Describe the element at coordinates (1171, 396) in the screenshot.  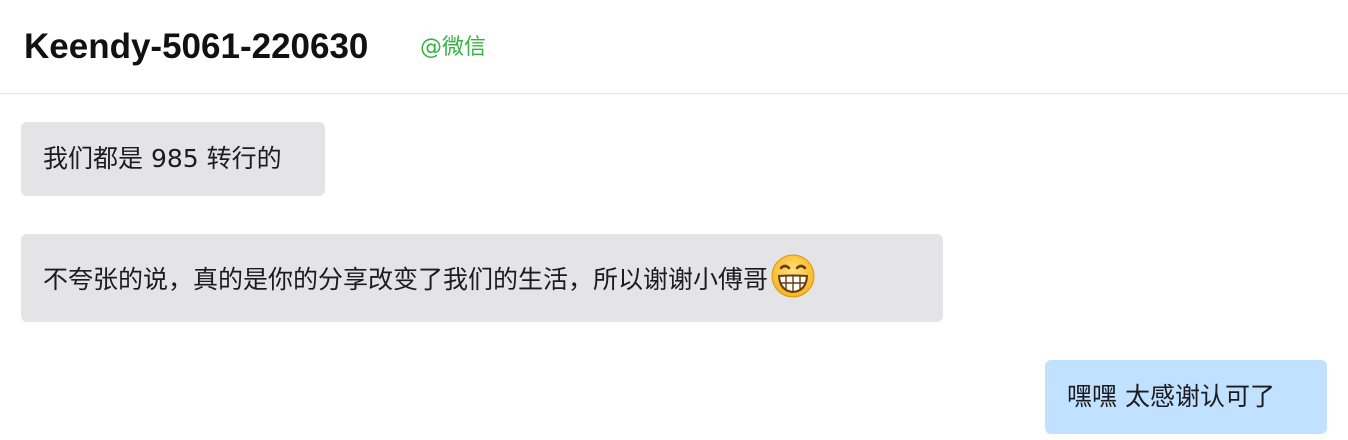
I see `message-text: 嘿嘿 太感谢认可了` at that location.